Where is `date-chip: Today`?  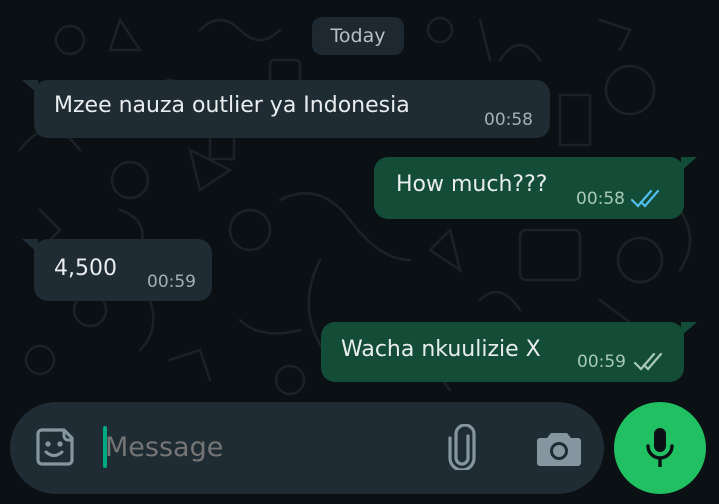 date-chip: Today is located at coordinates (358, 36).